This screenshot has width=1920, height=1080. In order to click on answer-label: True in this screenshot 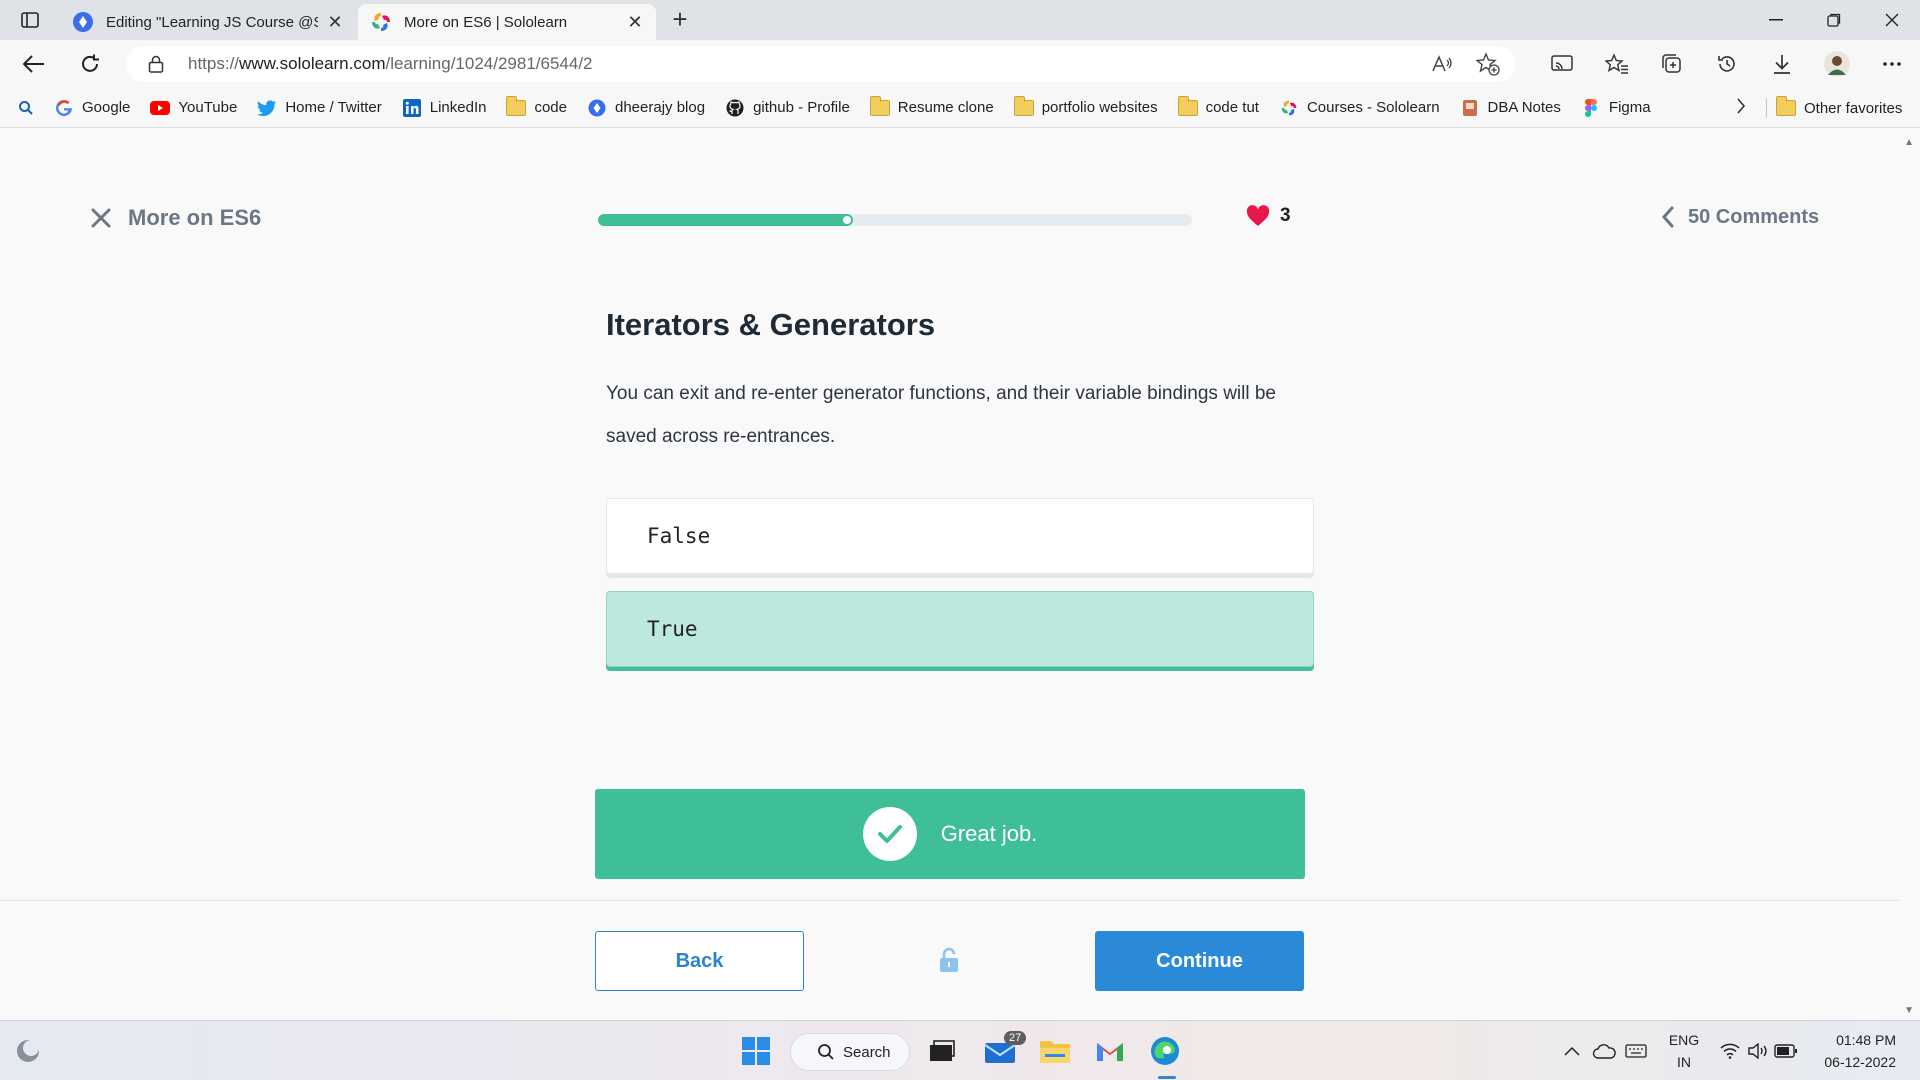, I will do `click(672, 629)`.